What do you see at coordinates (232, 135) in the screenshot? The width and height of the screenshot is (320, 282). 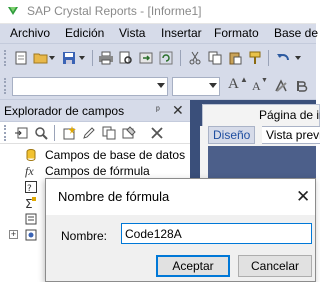 I see `tab-design: Diseño` at bounding box center [232, 135].